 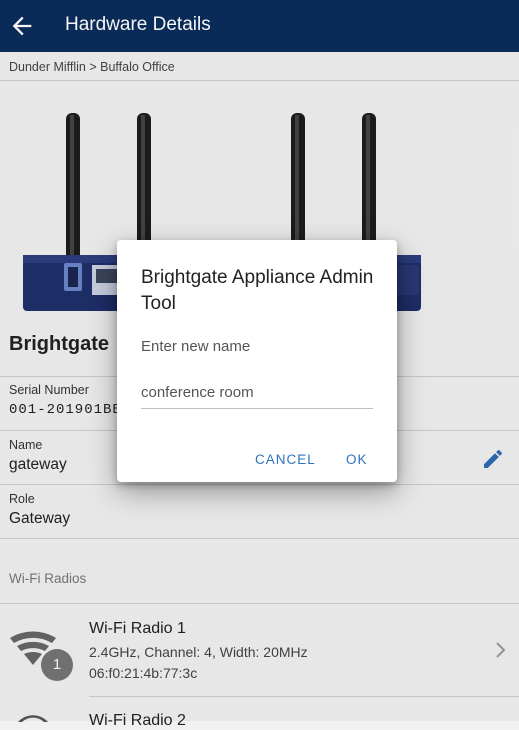 I want to click on dialog-prompt: Enter new name, so click(x=196, y=346).